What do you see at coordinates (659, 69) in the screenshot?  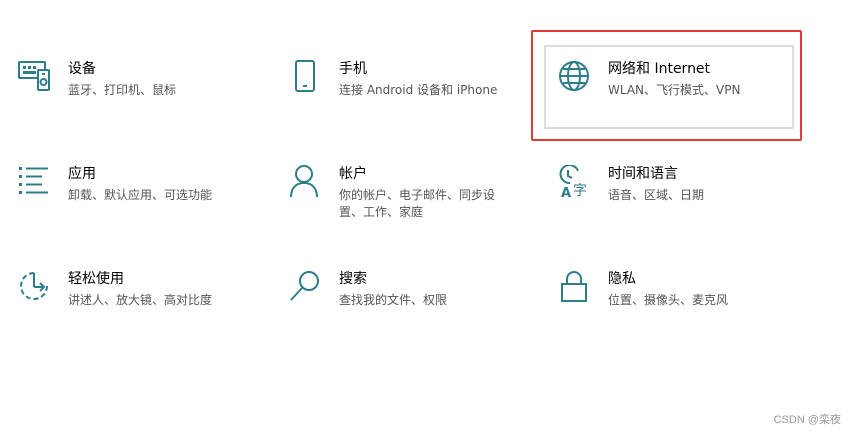 I see `tile-title: 网络和 Internet` at bounding box center [659, 69].